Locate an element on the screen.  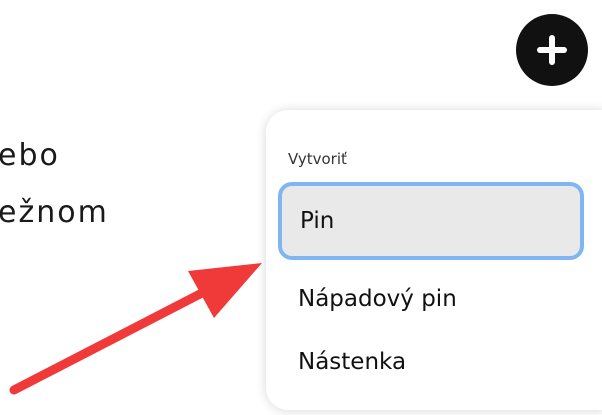
menu-item-idea-pin: Nápadový pin is located at coordinates (431, 299).